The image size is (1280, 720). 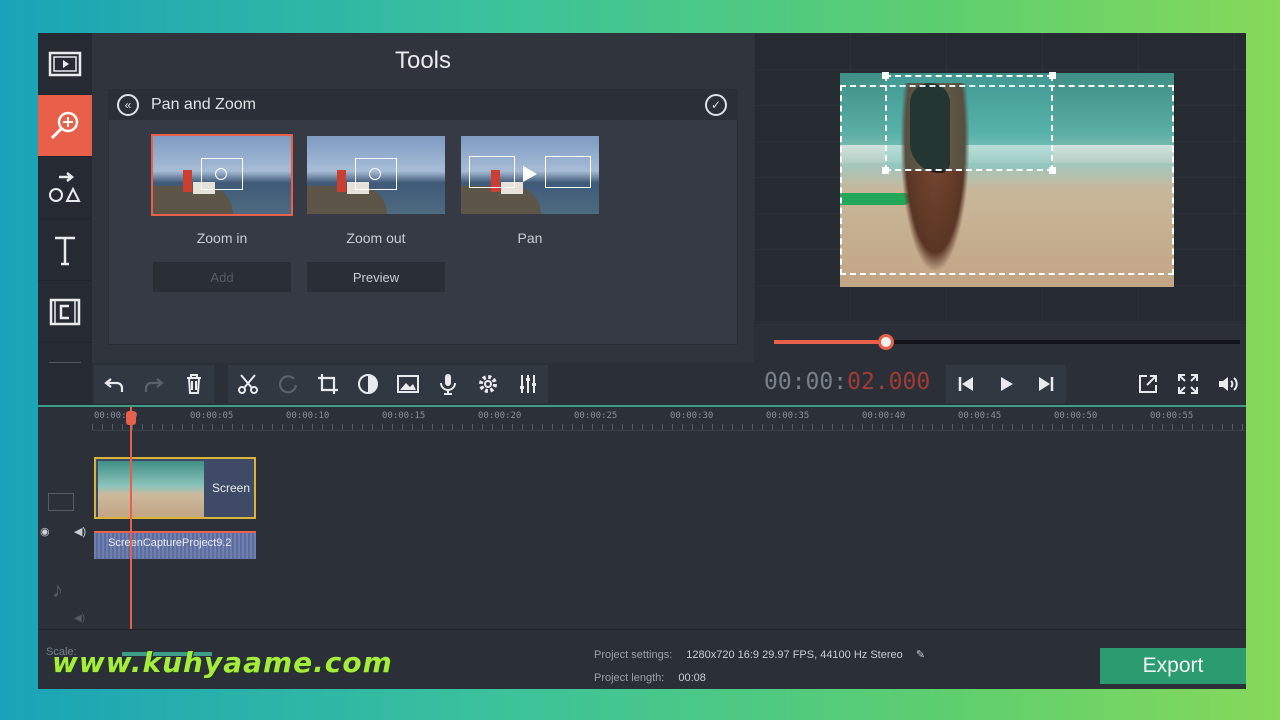 I want to click on record-audio-button, so click(x=448, y=384).